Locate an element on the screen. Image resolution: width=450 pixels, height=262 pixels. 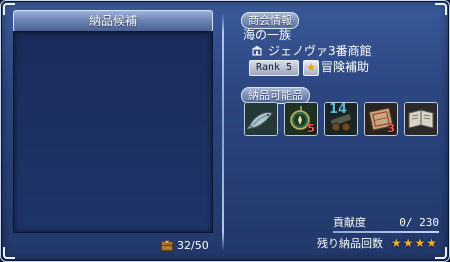
capacity-readout: 32/50 is located at coordinates (185, 246).